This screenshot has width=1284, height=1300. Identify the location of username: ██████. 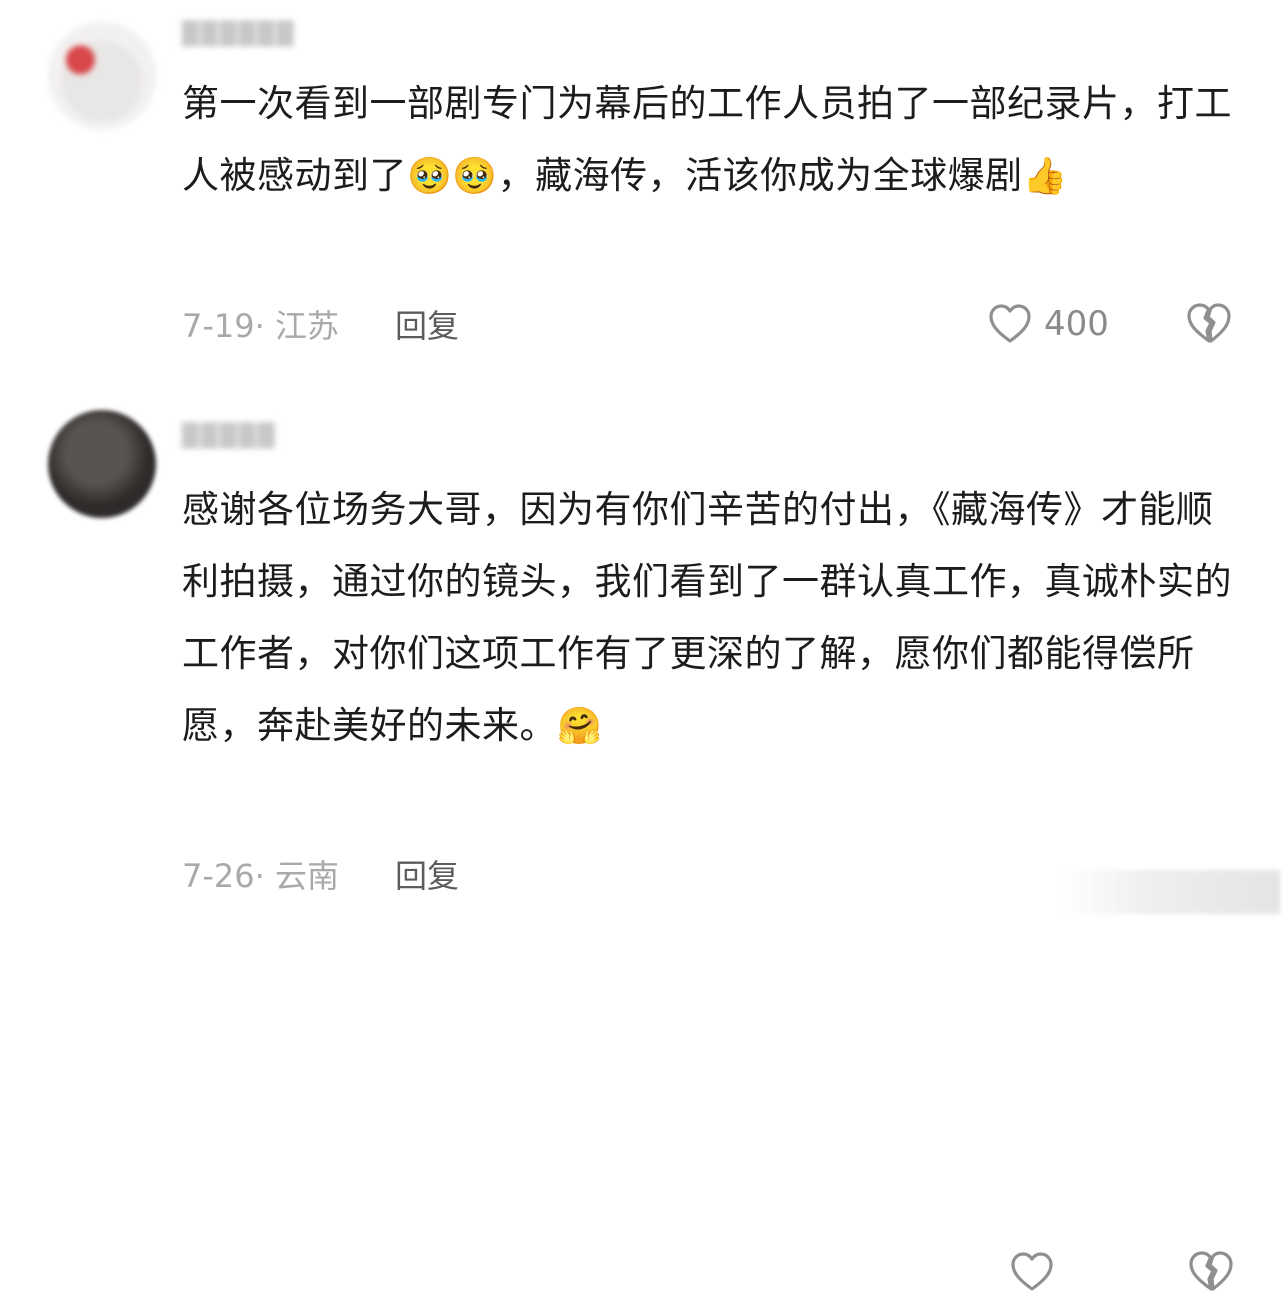
(239, 36).